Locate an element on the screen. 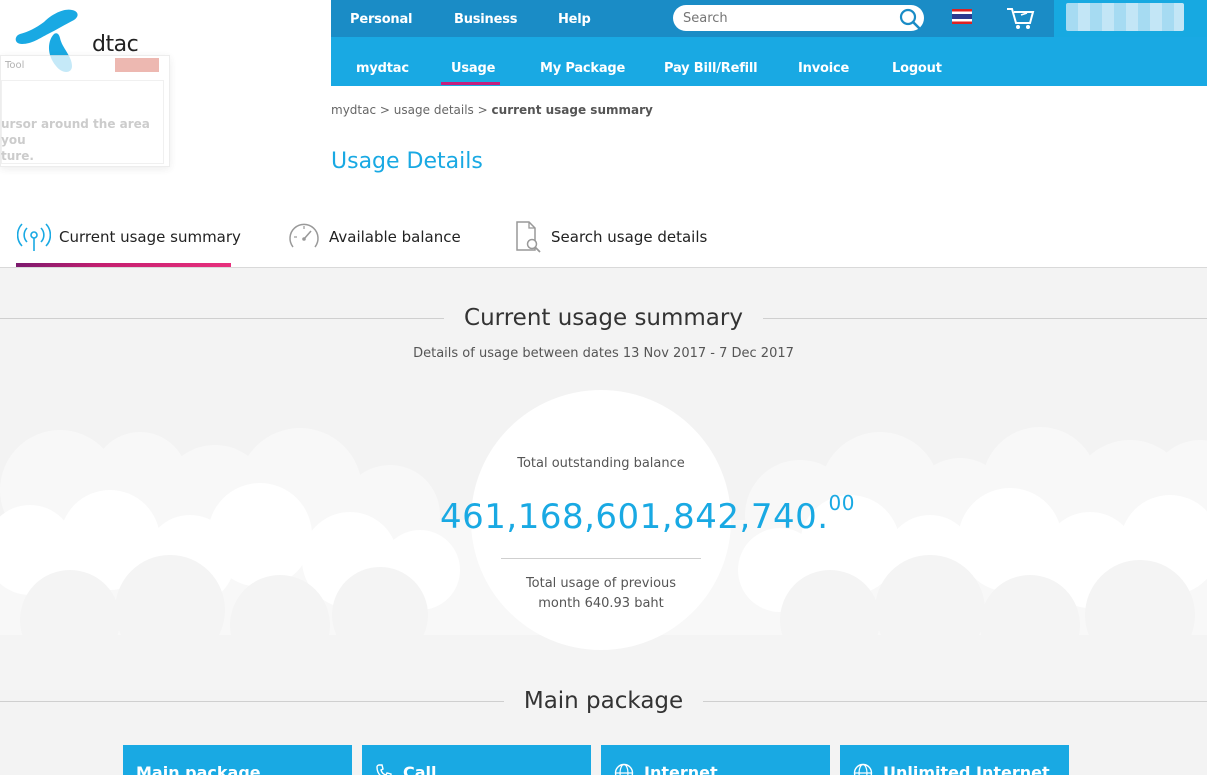  search-box is located at coordinates (798, 18).